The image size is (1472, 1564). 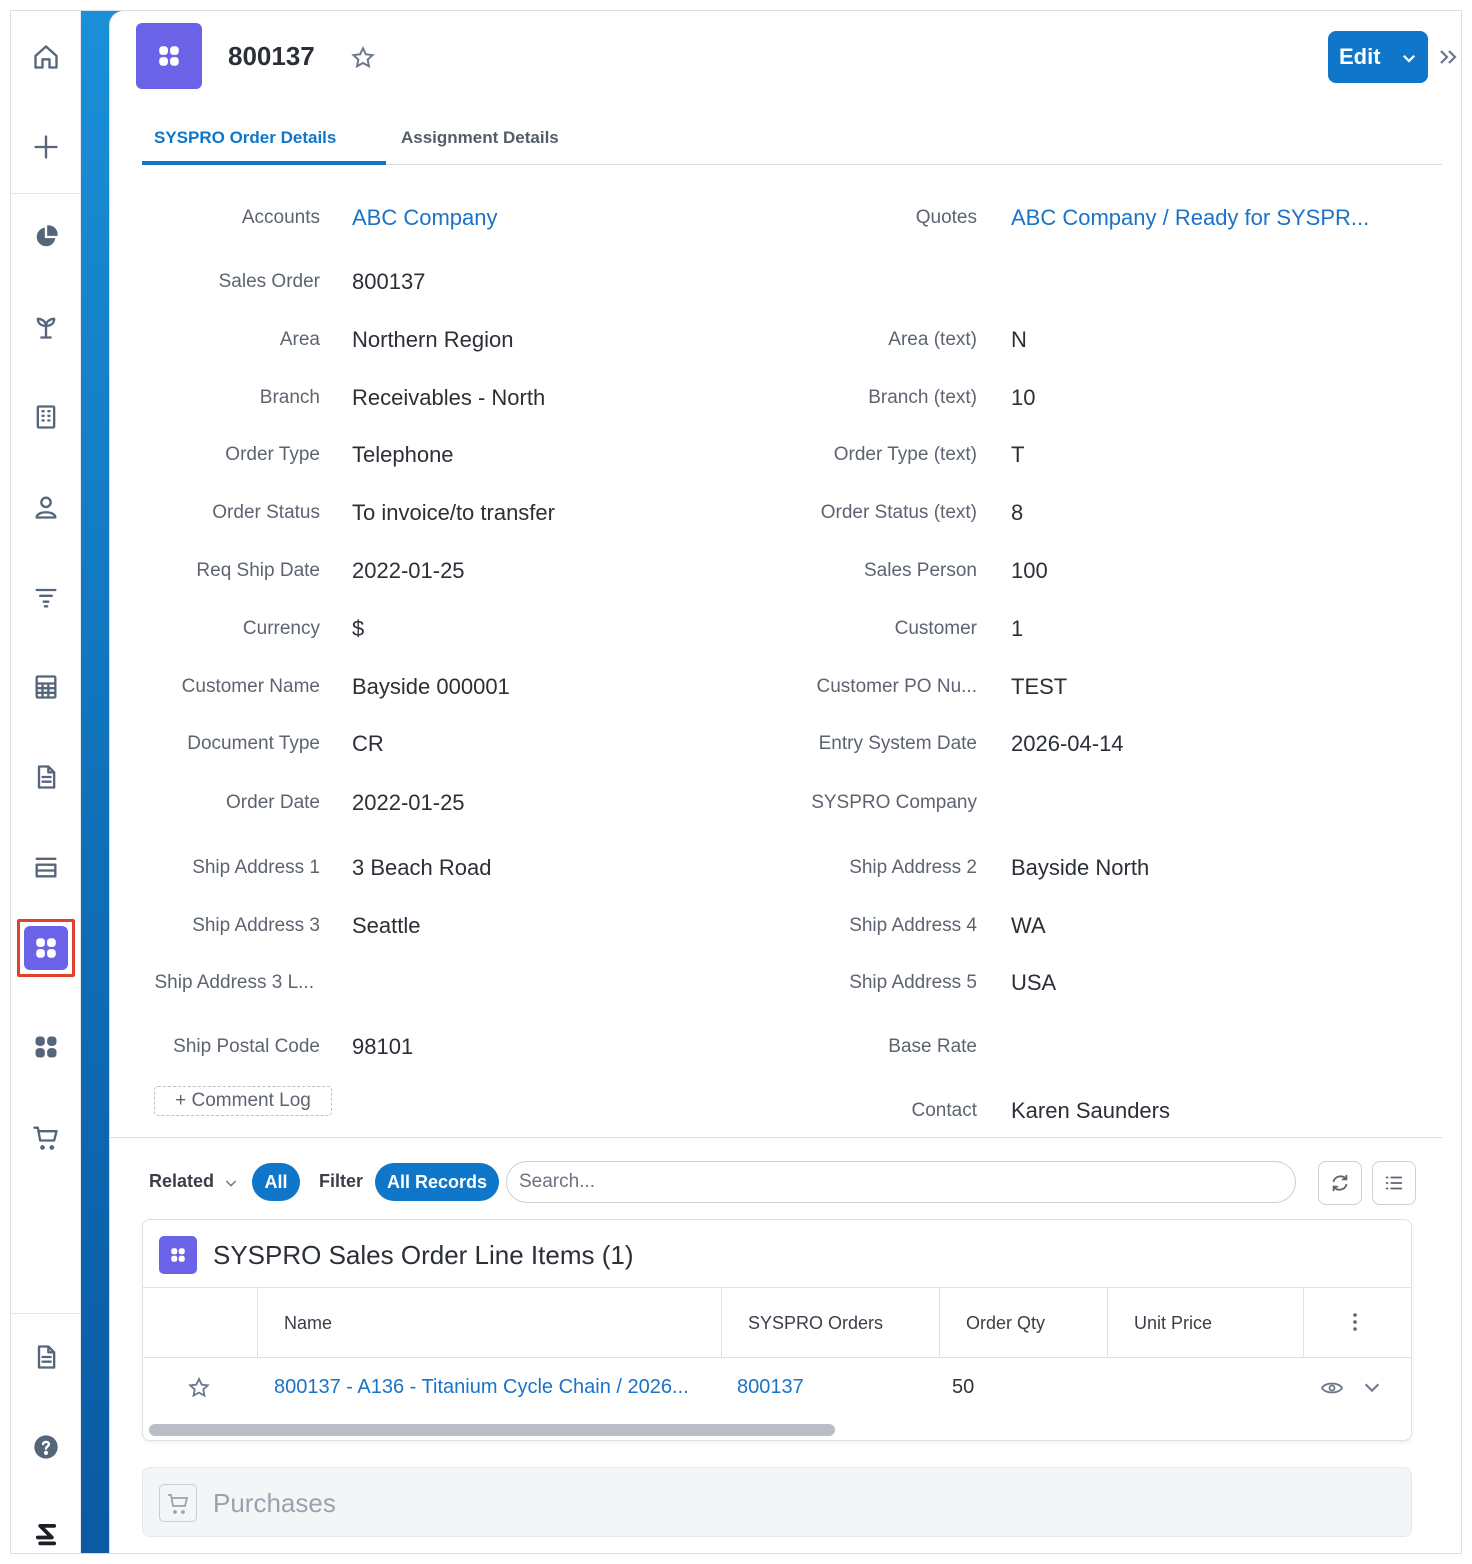 I want to click on field-label: Ship Address 1, so click(x=256, y=867).